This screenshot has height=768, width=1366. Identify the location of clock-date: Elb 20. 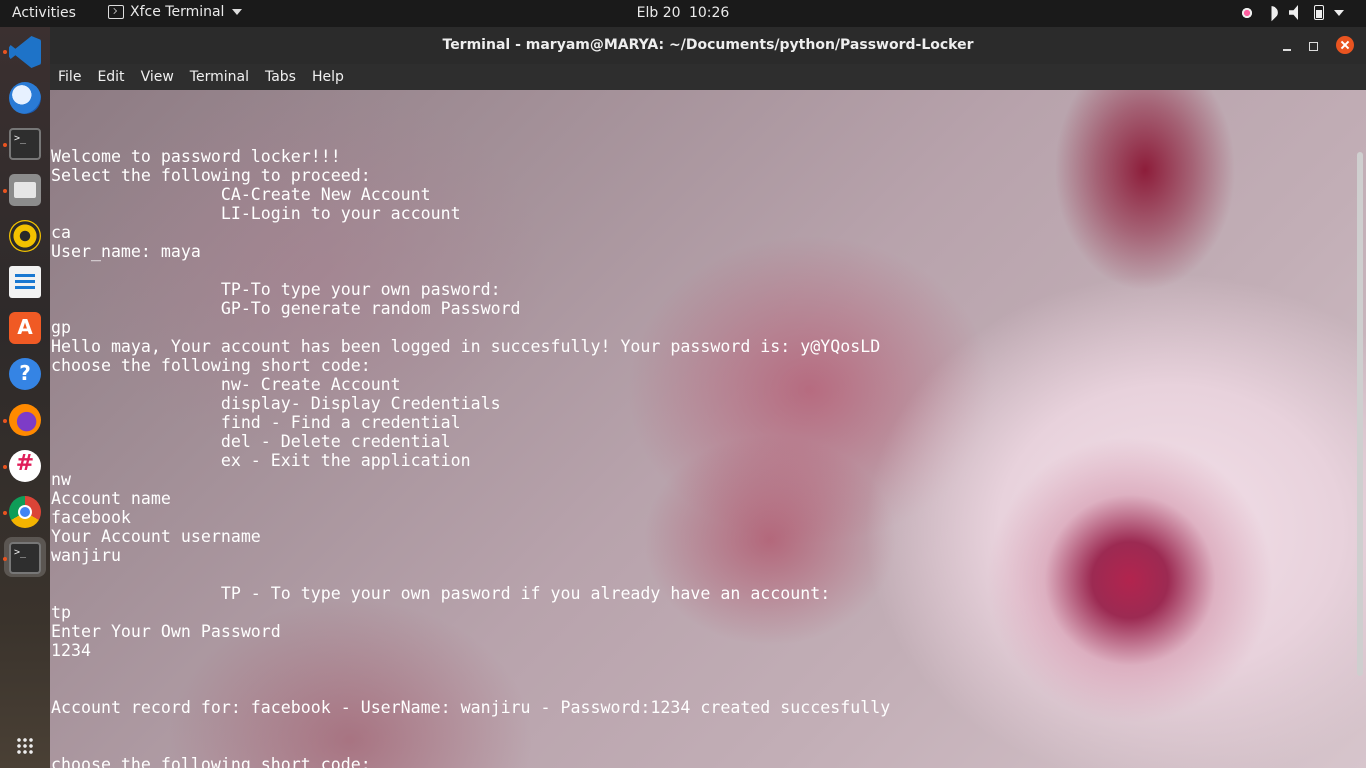
(658, 13).